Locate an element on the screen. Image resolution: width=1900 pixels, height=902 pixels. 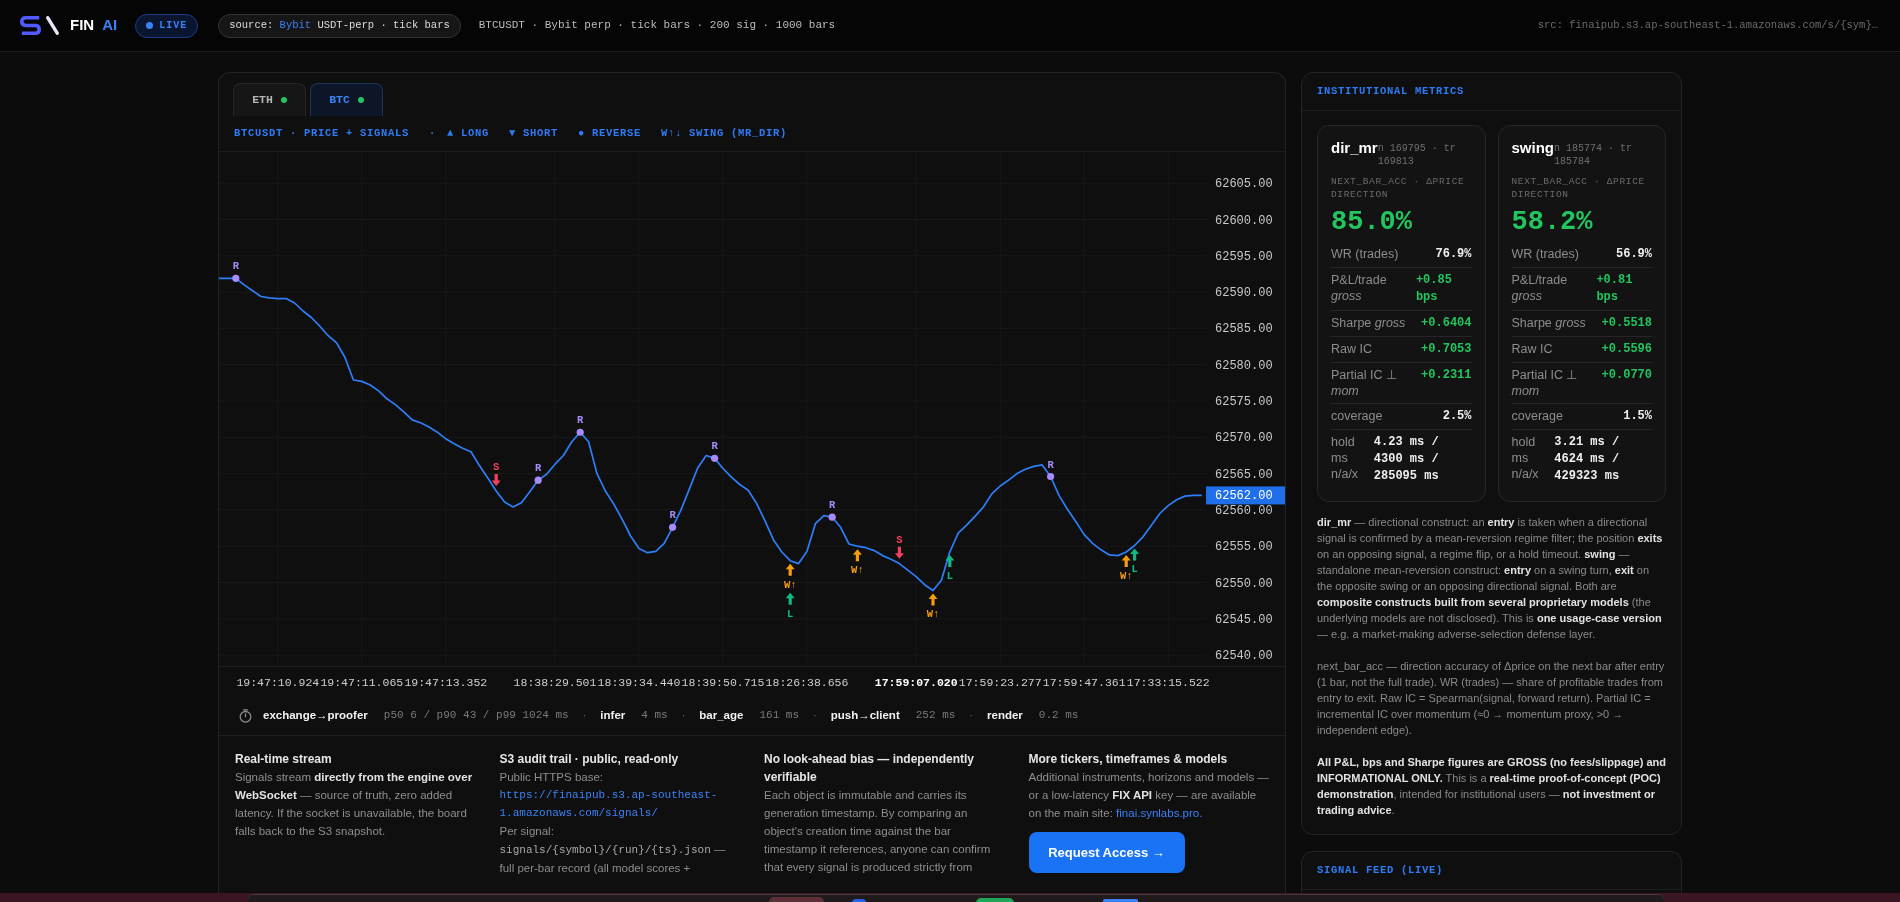
price-axis-label: 62605.00 is located at coordinates (1244, 184).